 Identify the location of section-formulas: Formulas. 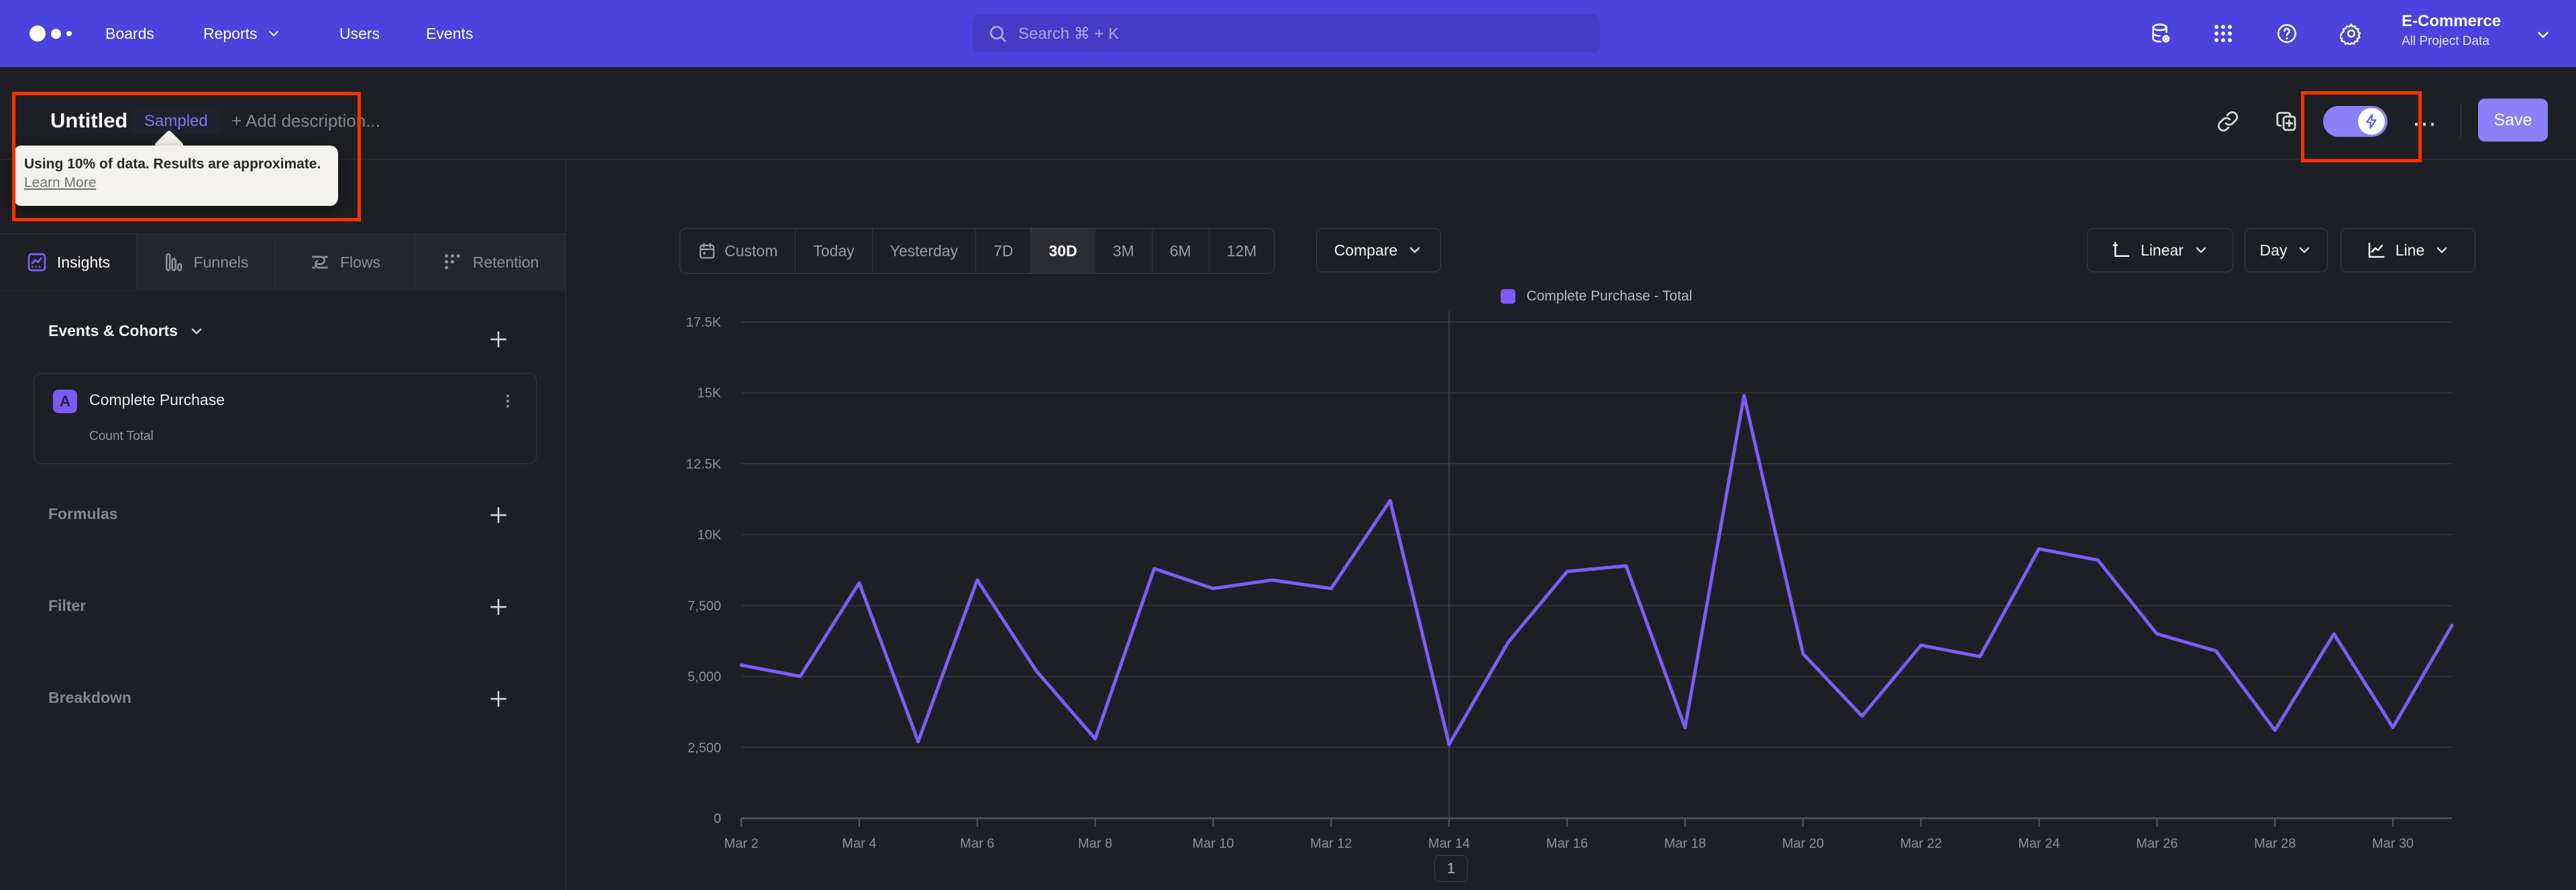
(83, 514).